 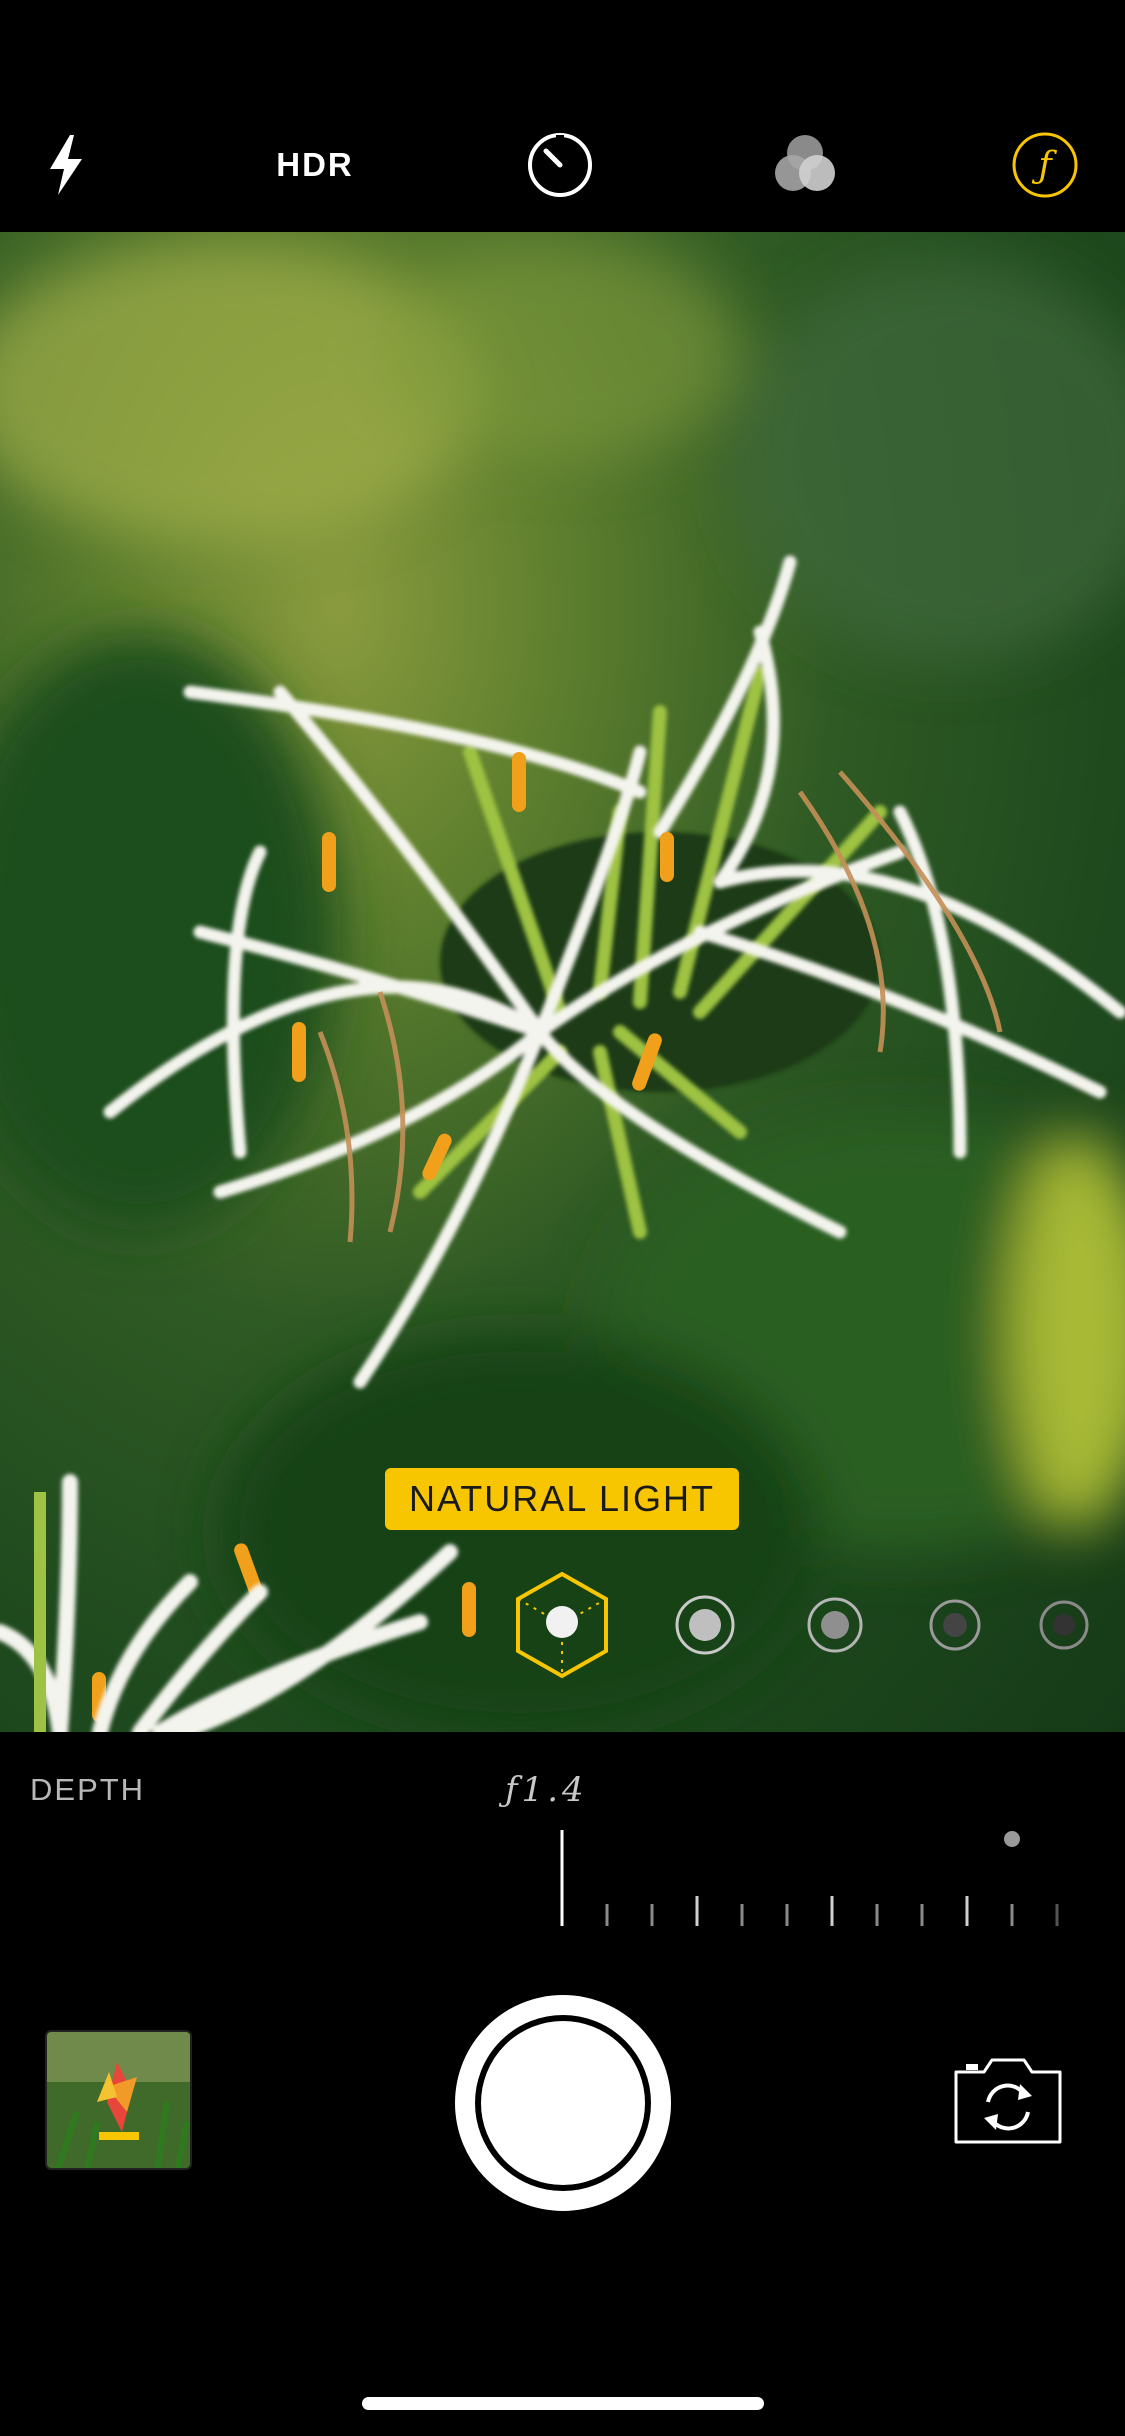 I want to click on lighting-option-studio, so click(x=705, y=1625).